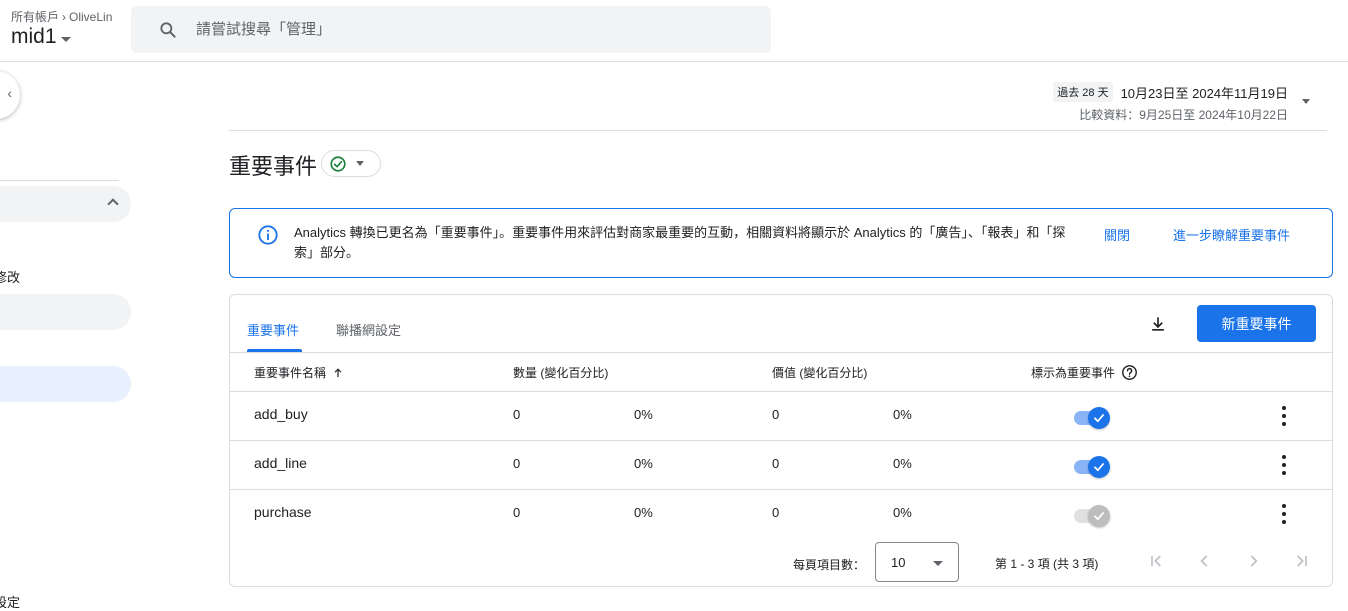 The width and height of the screenshot is (1348, 611). I want to click on column-header-key-event: 標示為重要事件, so click(1084, 372).